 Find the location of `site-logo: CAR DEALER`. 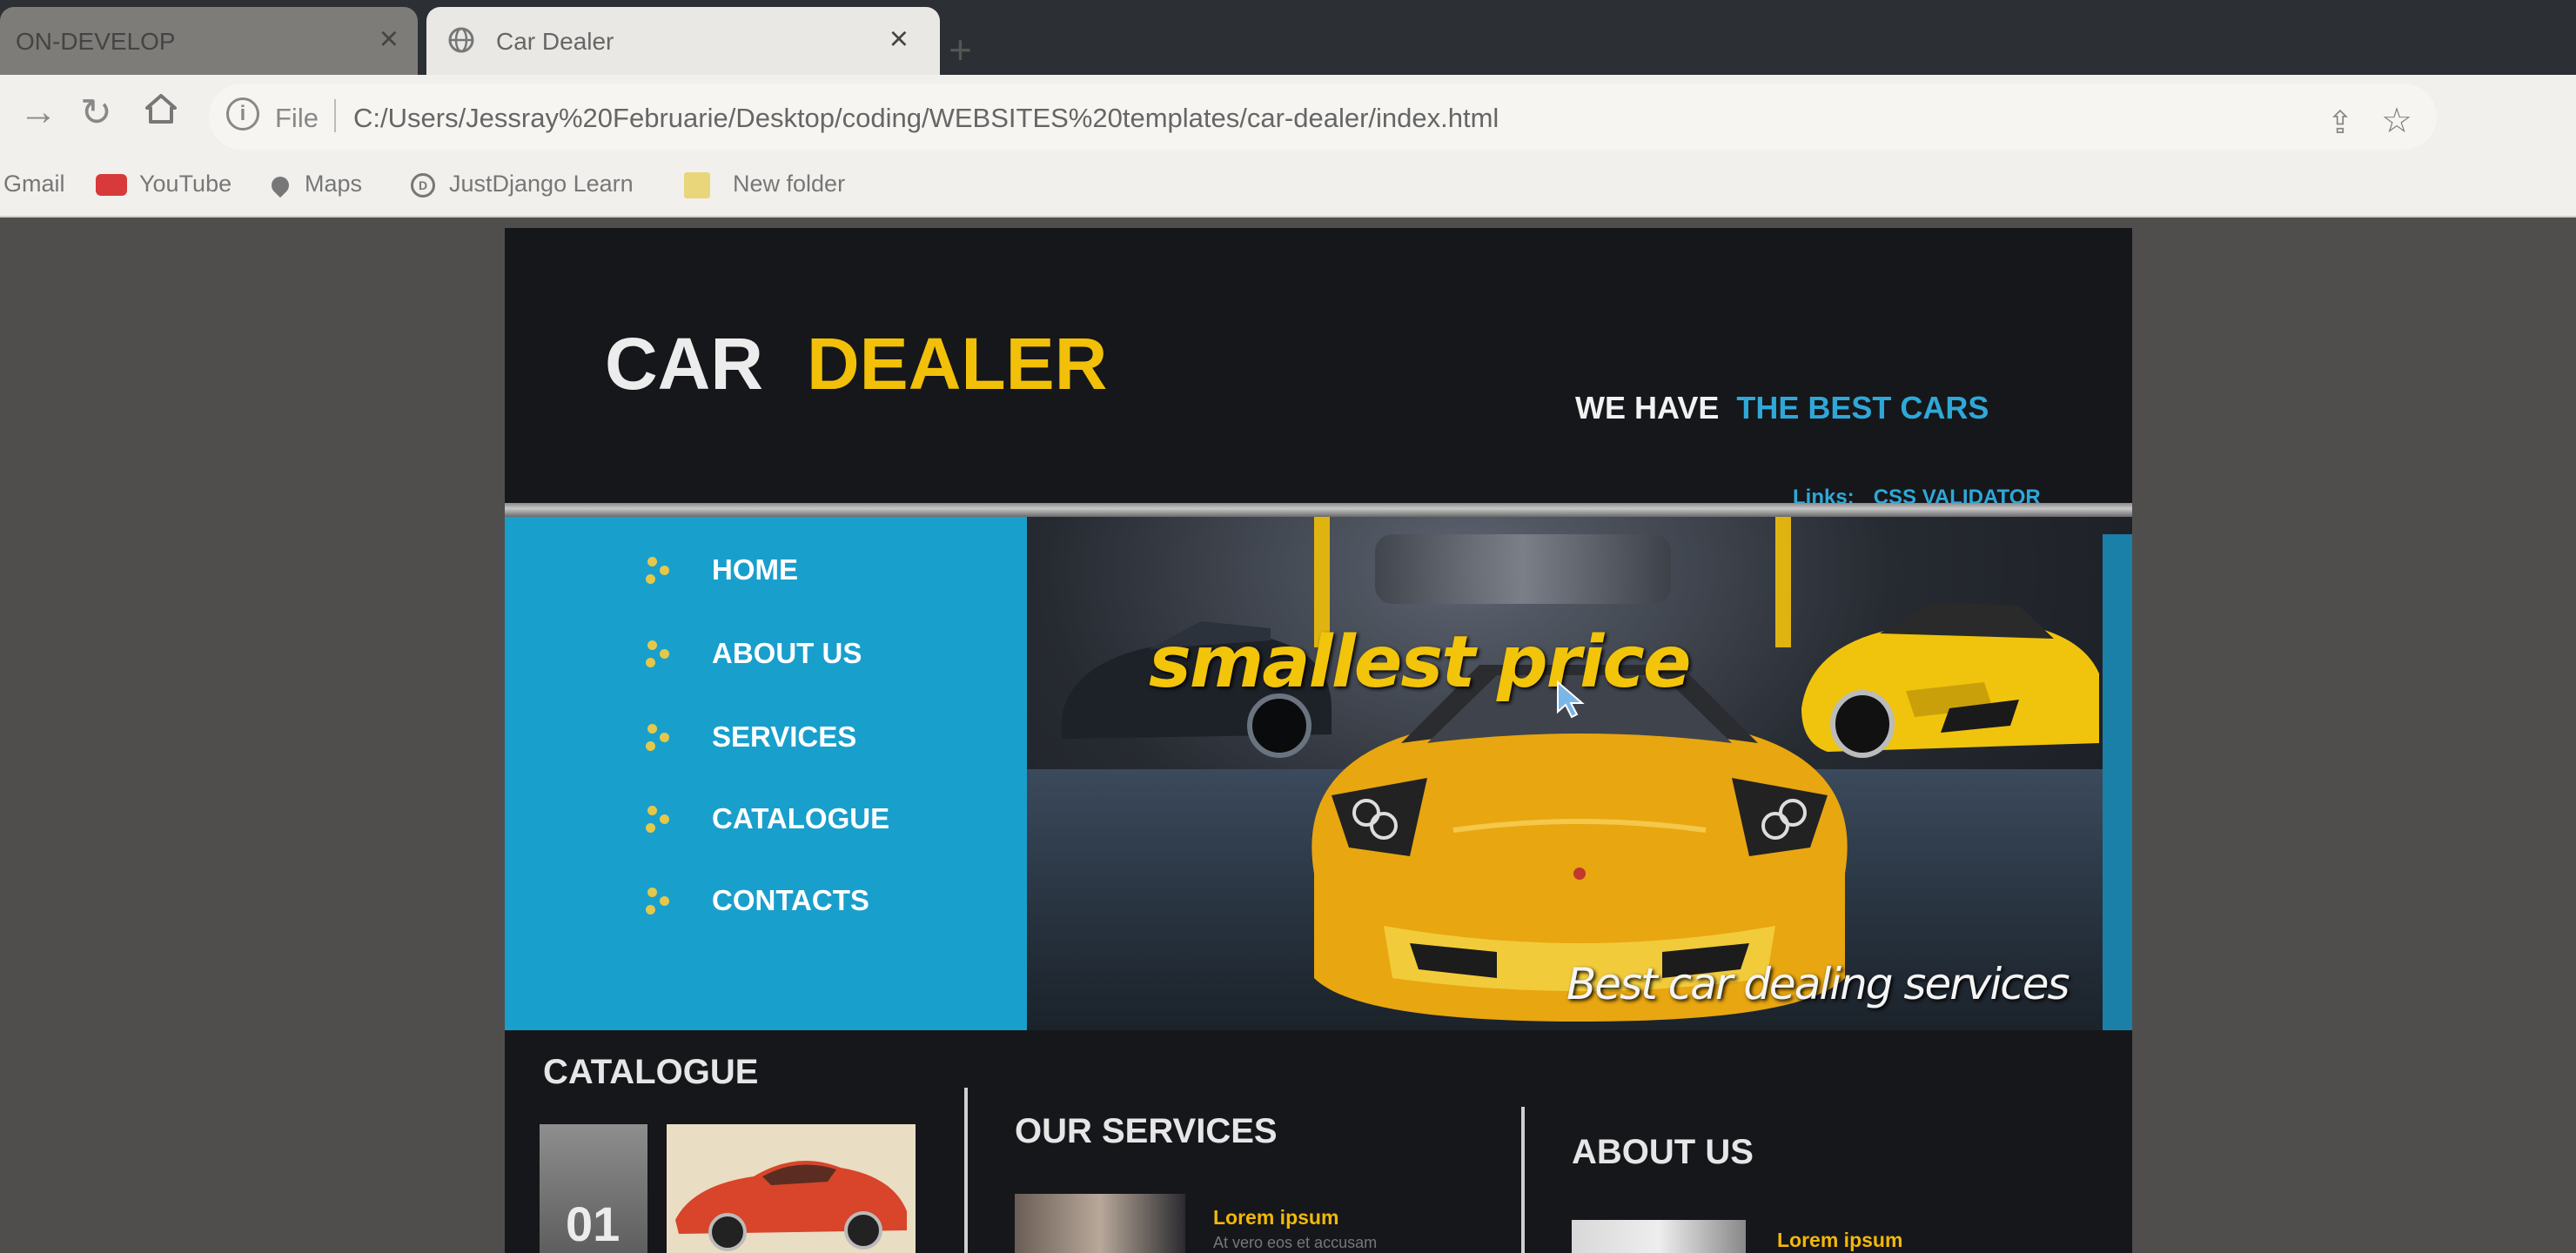

site-logo: CAR DEALER is located at coordinates (856, 364).